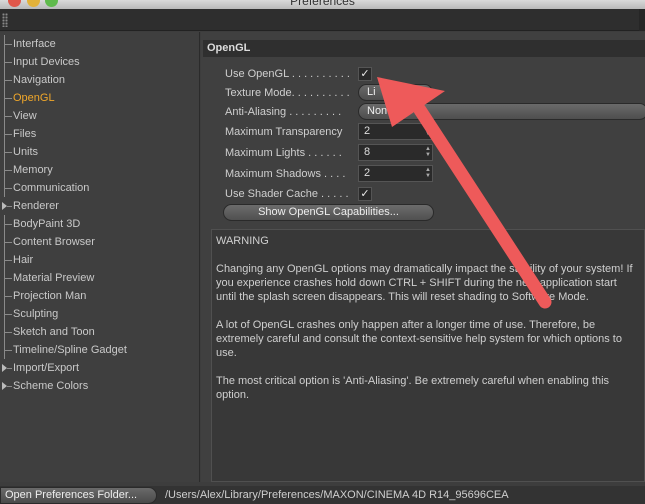 Image resolution: width=645 pixels, height=504 pixels. What do you see at coordinates (25, 134) in the screenshot?
I see `sidebar-item-label: Files` at bounding box center [25, 134].